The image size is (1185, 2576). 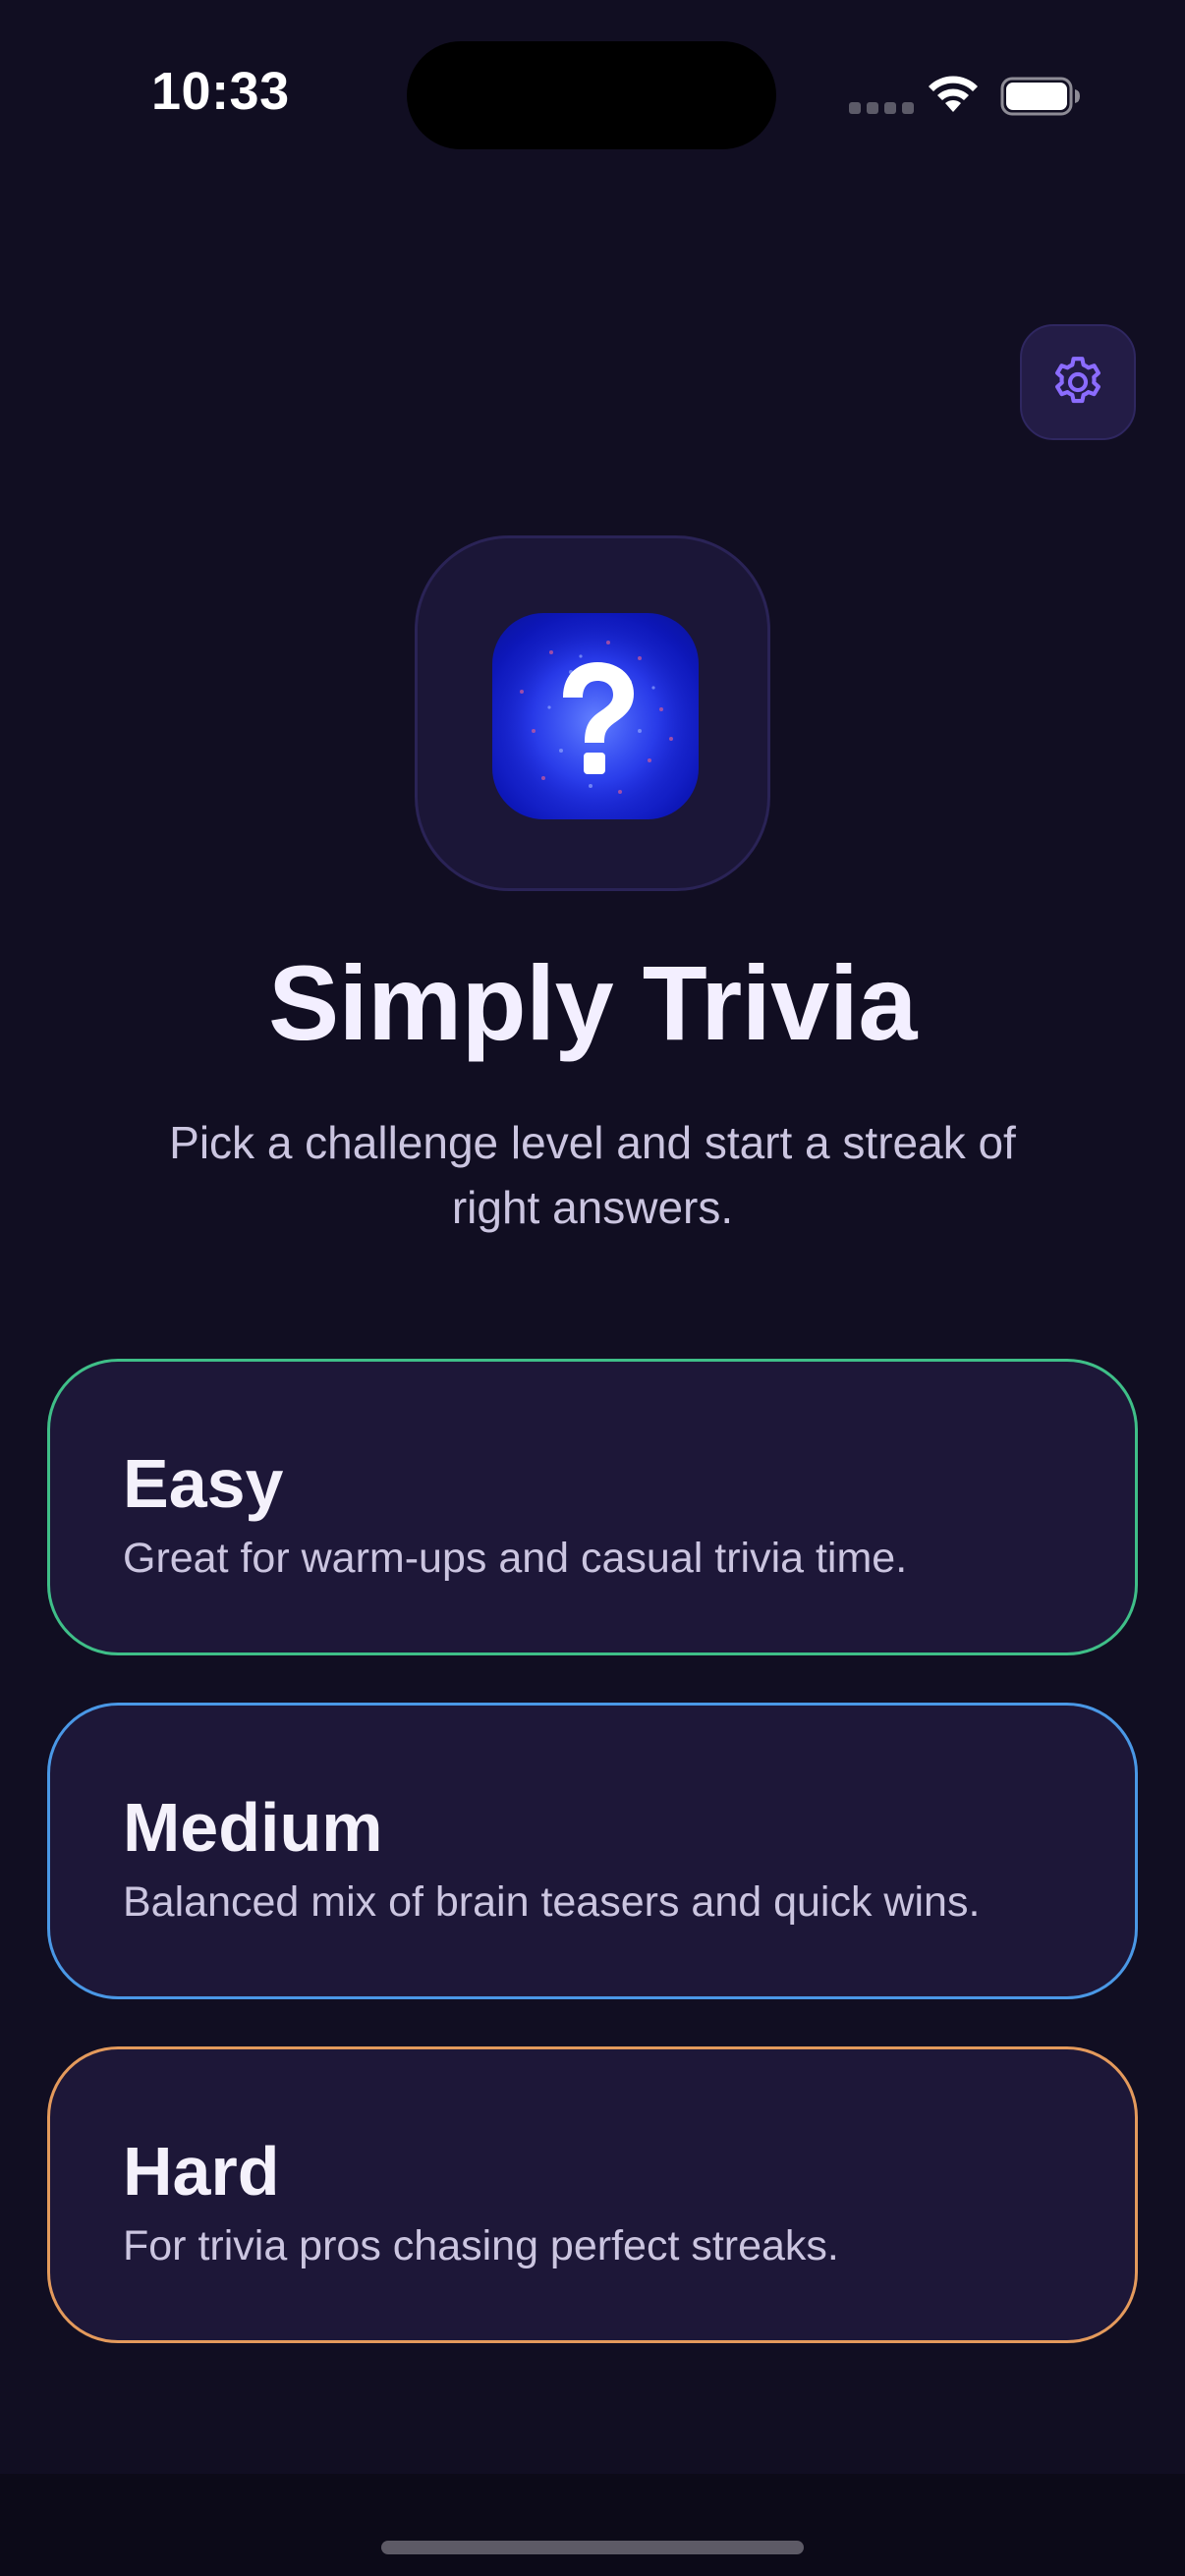 What do you see at coordinates (201, 2171) in the screenshot?
I see `difficulty-title: Hard` at bounding box center [201, 2171].